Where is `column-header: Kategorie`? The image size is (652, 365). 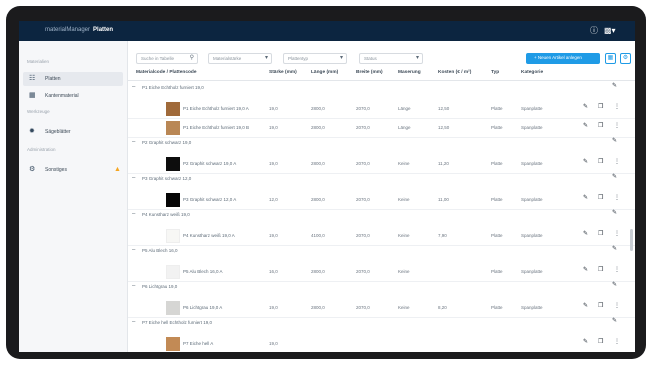
column-header: Kategorie is located at coordinates (532, 72).